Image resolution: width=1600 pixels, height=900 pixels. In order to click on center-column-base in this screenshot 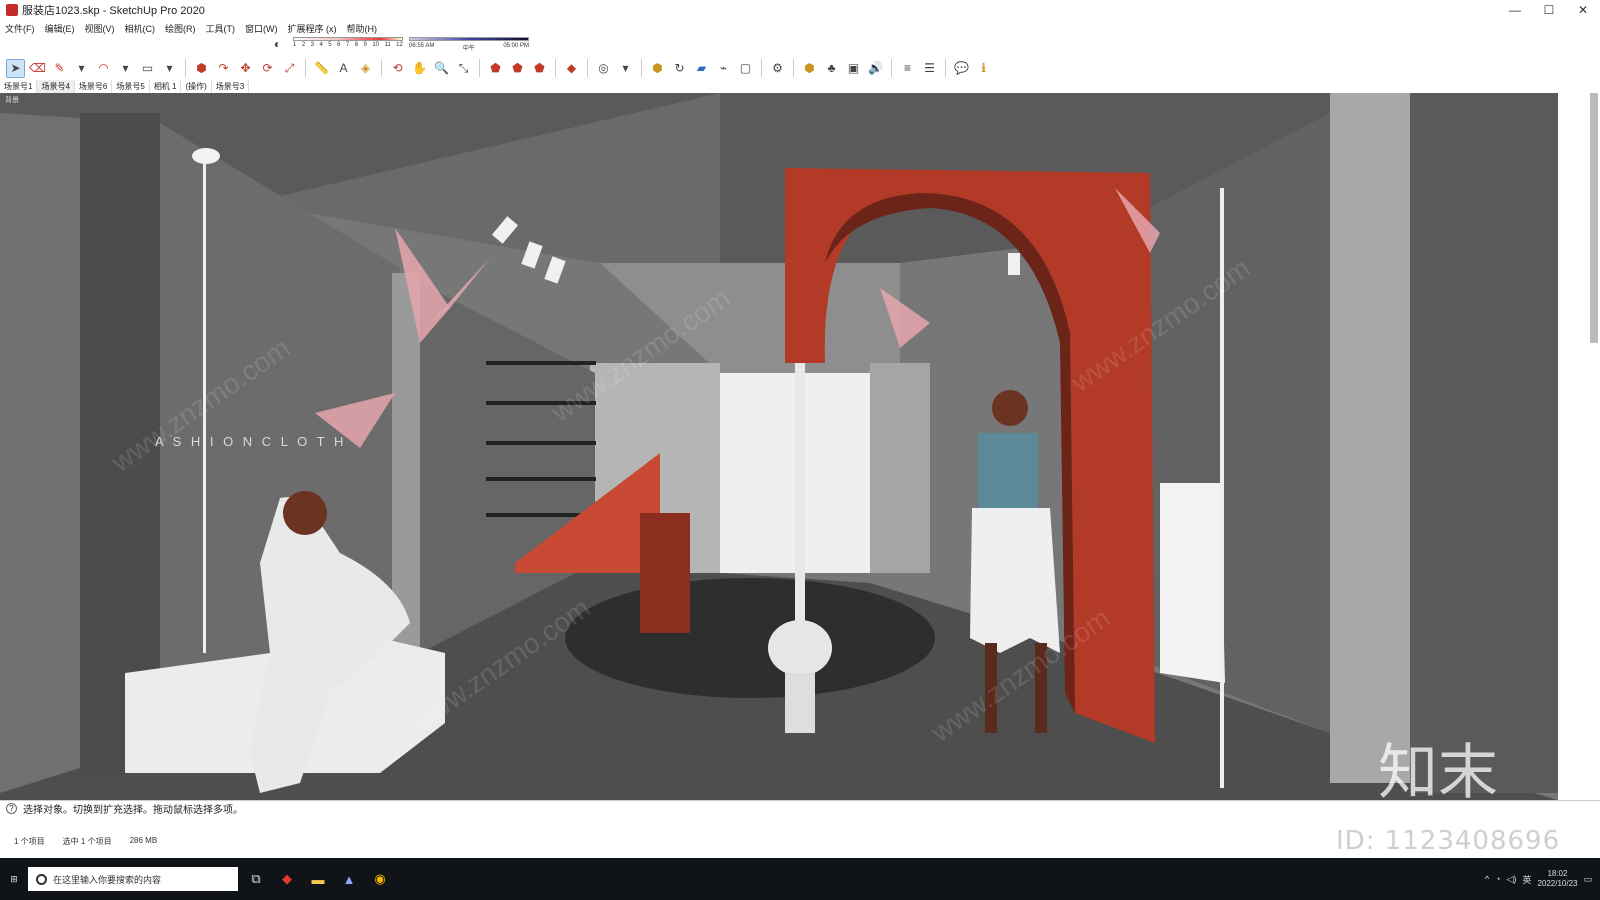, I will do `click(800, 648)`.